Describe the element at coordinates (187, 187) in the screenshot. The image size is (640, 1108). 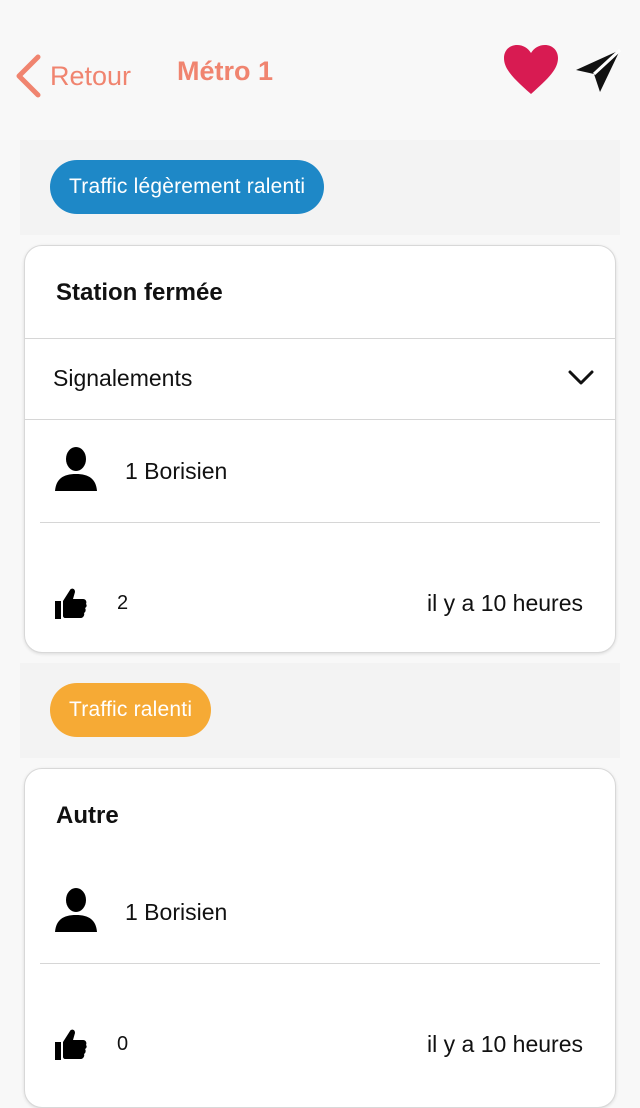
I see `status-badge: Traffic légèrement ralenti` at that location.